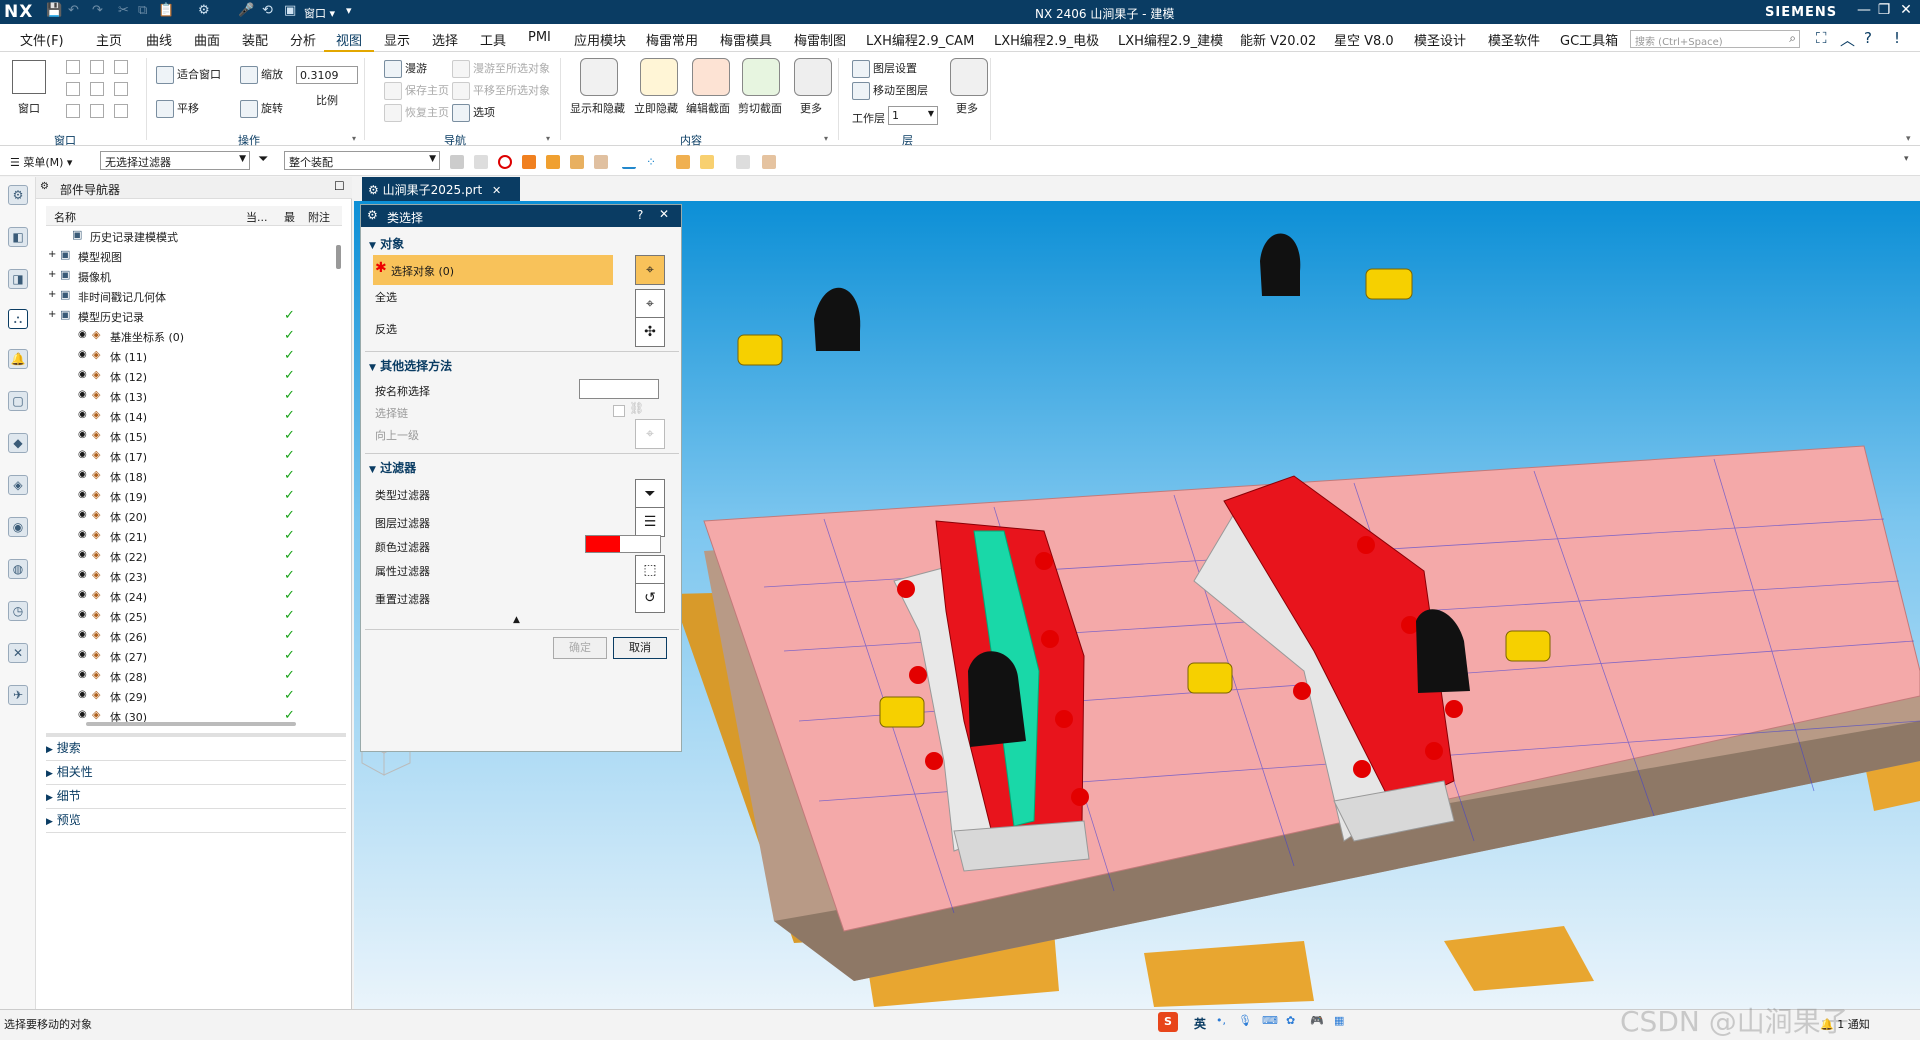 This screenshot has height=1040, width=1920. I want to click on tree-node: ◉ ◈ 体 (23) ✓, so click(194, 576).